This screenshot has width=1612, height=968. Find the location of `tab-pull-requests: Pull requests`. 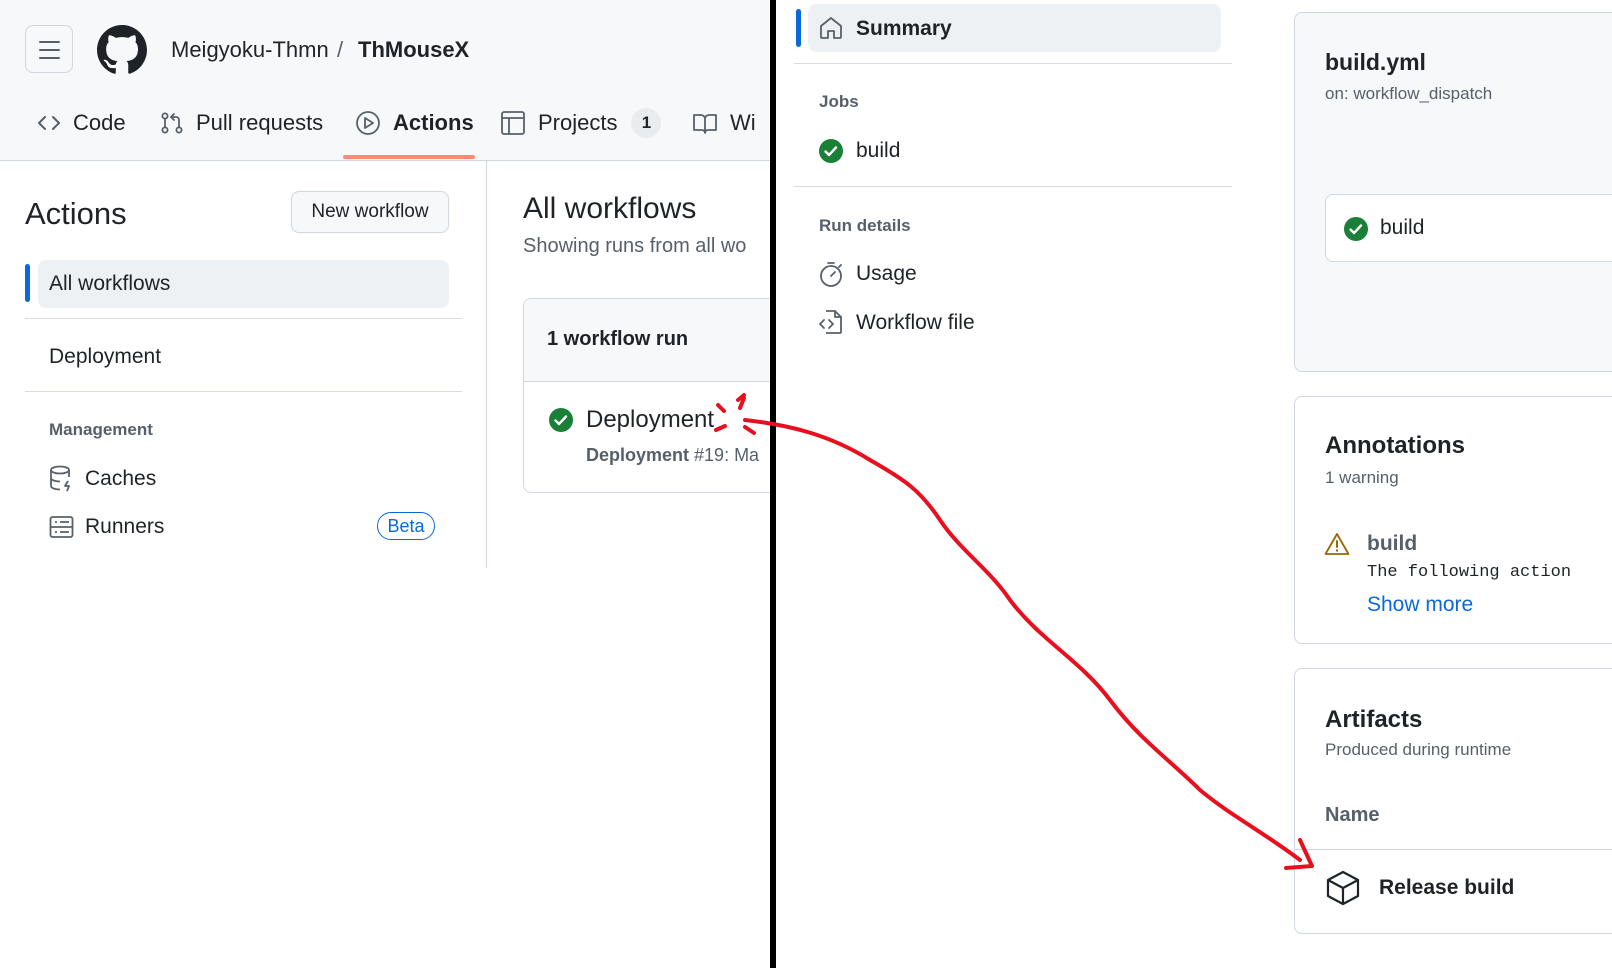

tab-pull-requests: Pull requests is located at coordinates (241, 123).